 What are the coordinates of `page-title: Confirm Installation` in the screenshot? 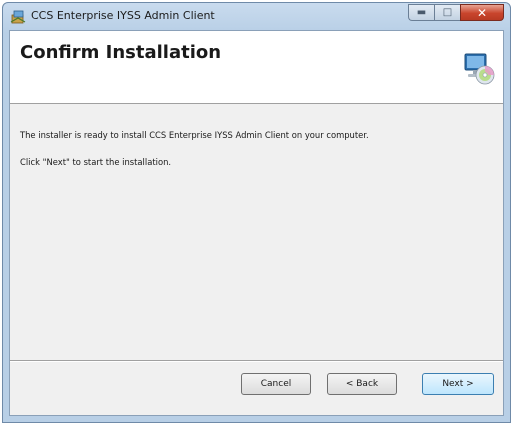 It's located at (121, 52).